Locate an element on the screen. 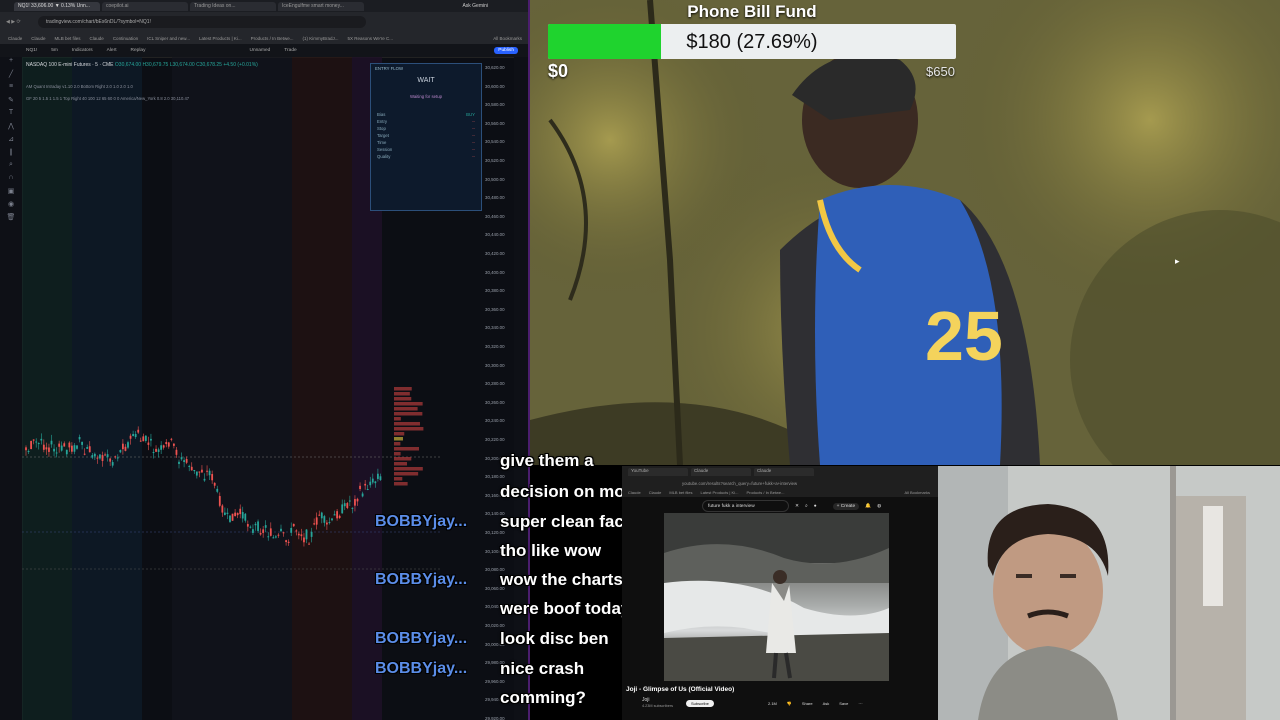 Image resolution: width=1280 pixels, height=720 pixels. bell-icon: 🔔 is located at coordinates (868, 506).